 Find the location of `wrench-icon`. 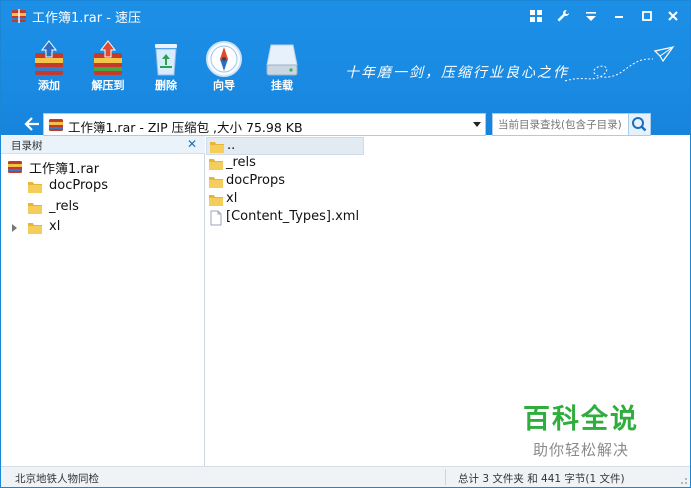

wrench-icon is located at coordinates (563, 16).